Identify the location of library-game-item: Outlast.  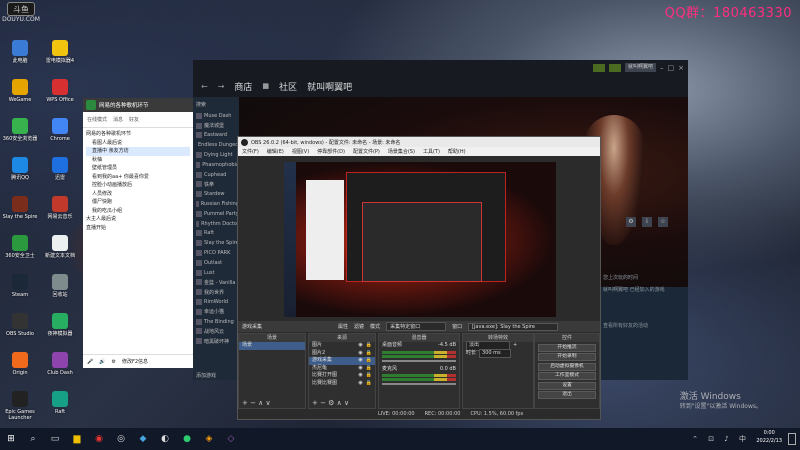
(216, 263).